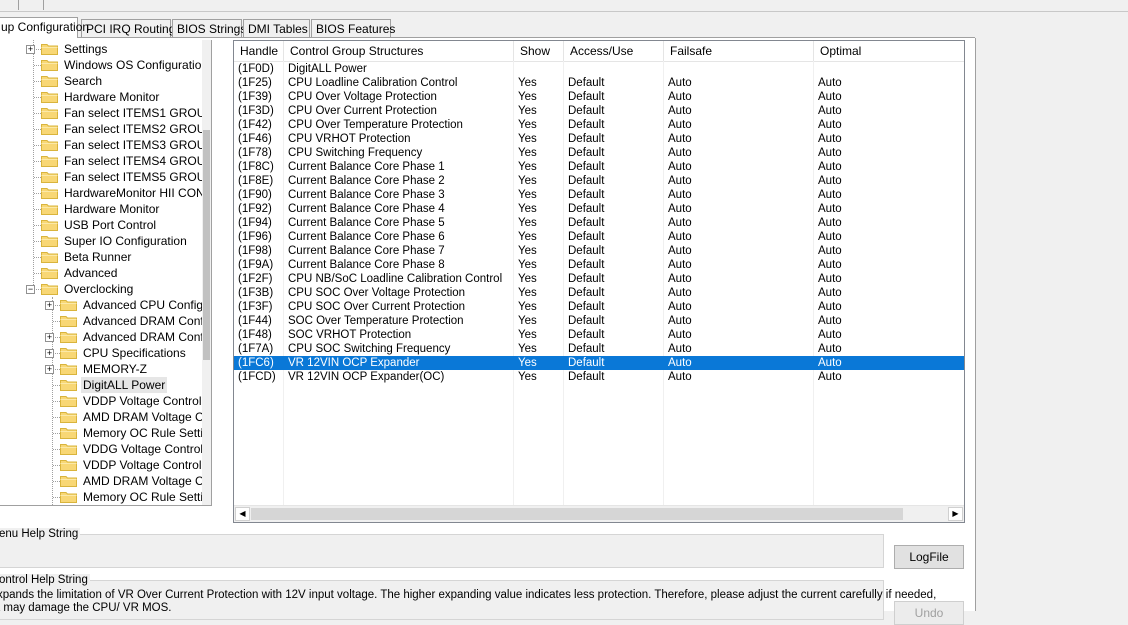 The height and width of the screenshot is (625, 1128). I want to click on tree-item: Fan select ITEMS3 GROUP0, so click(126, 145).